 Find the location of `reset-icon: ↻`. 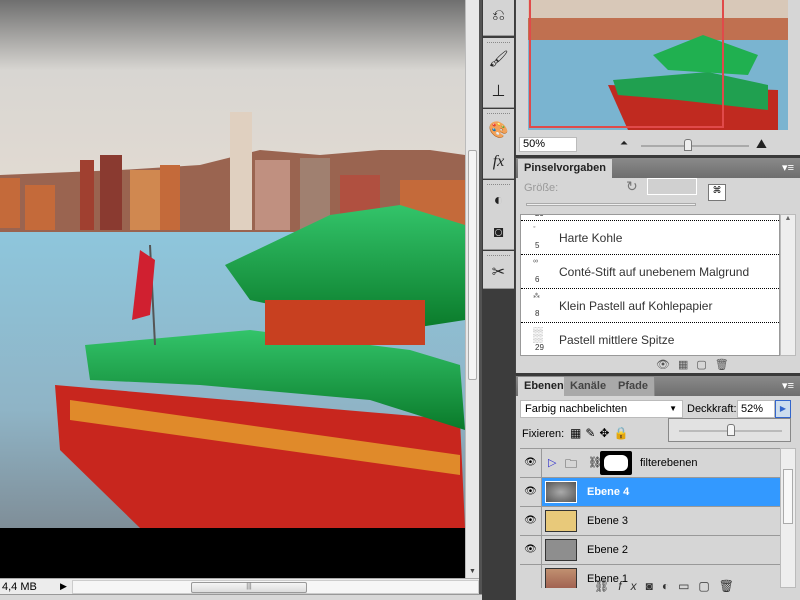

reset-icon: ↻ is located at coordinates (632, 186).